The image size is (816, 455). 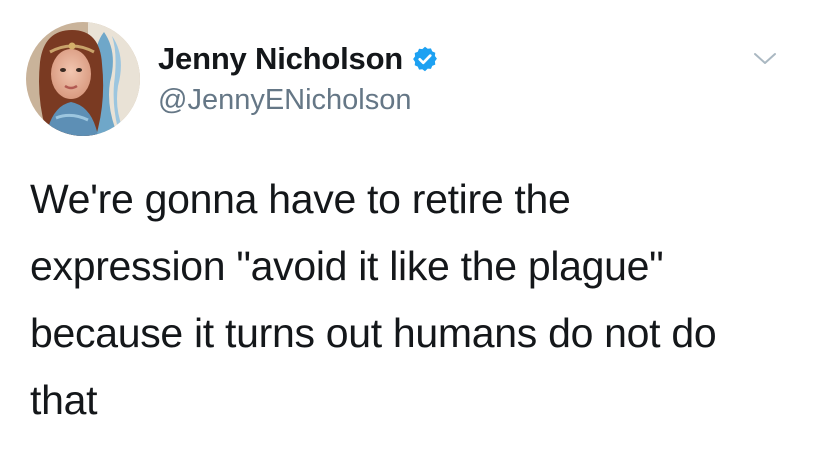 I want to click on tweet-text-line: We're gonna have to retire the, so click(x=300, y=199).